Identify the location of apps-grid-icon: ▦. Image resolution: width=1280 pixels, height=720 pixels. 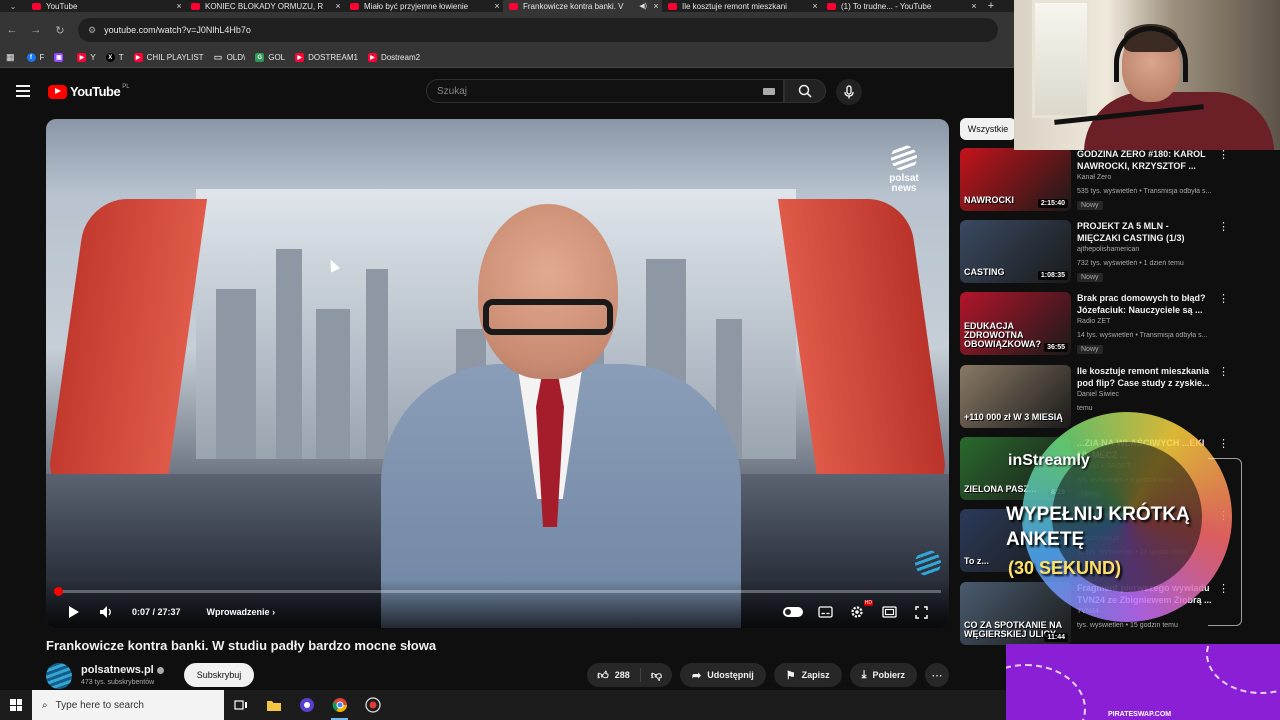
(10, 57).